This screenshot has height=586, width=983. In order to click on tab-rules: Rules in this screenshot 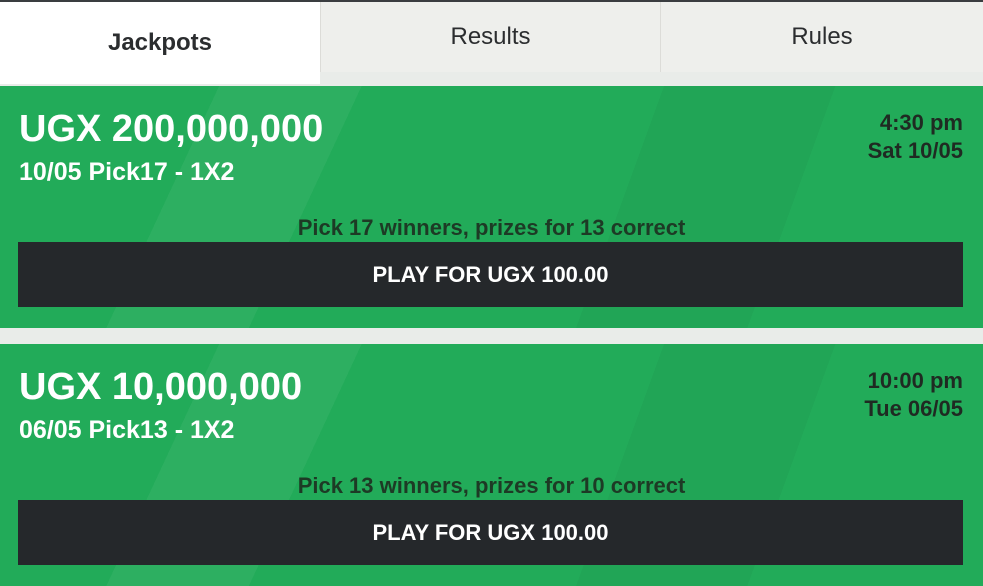, I will do `click(821, 37)`.